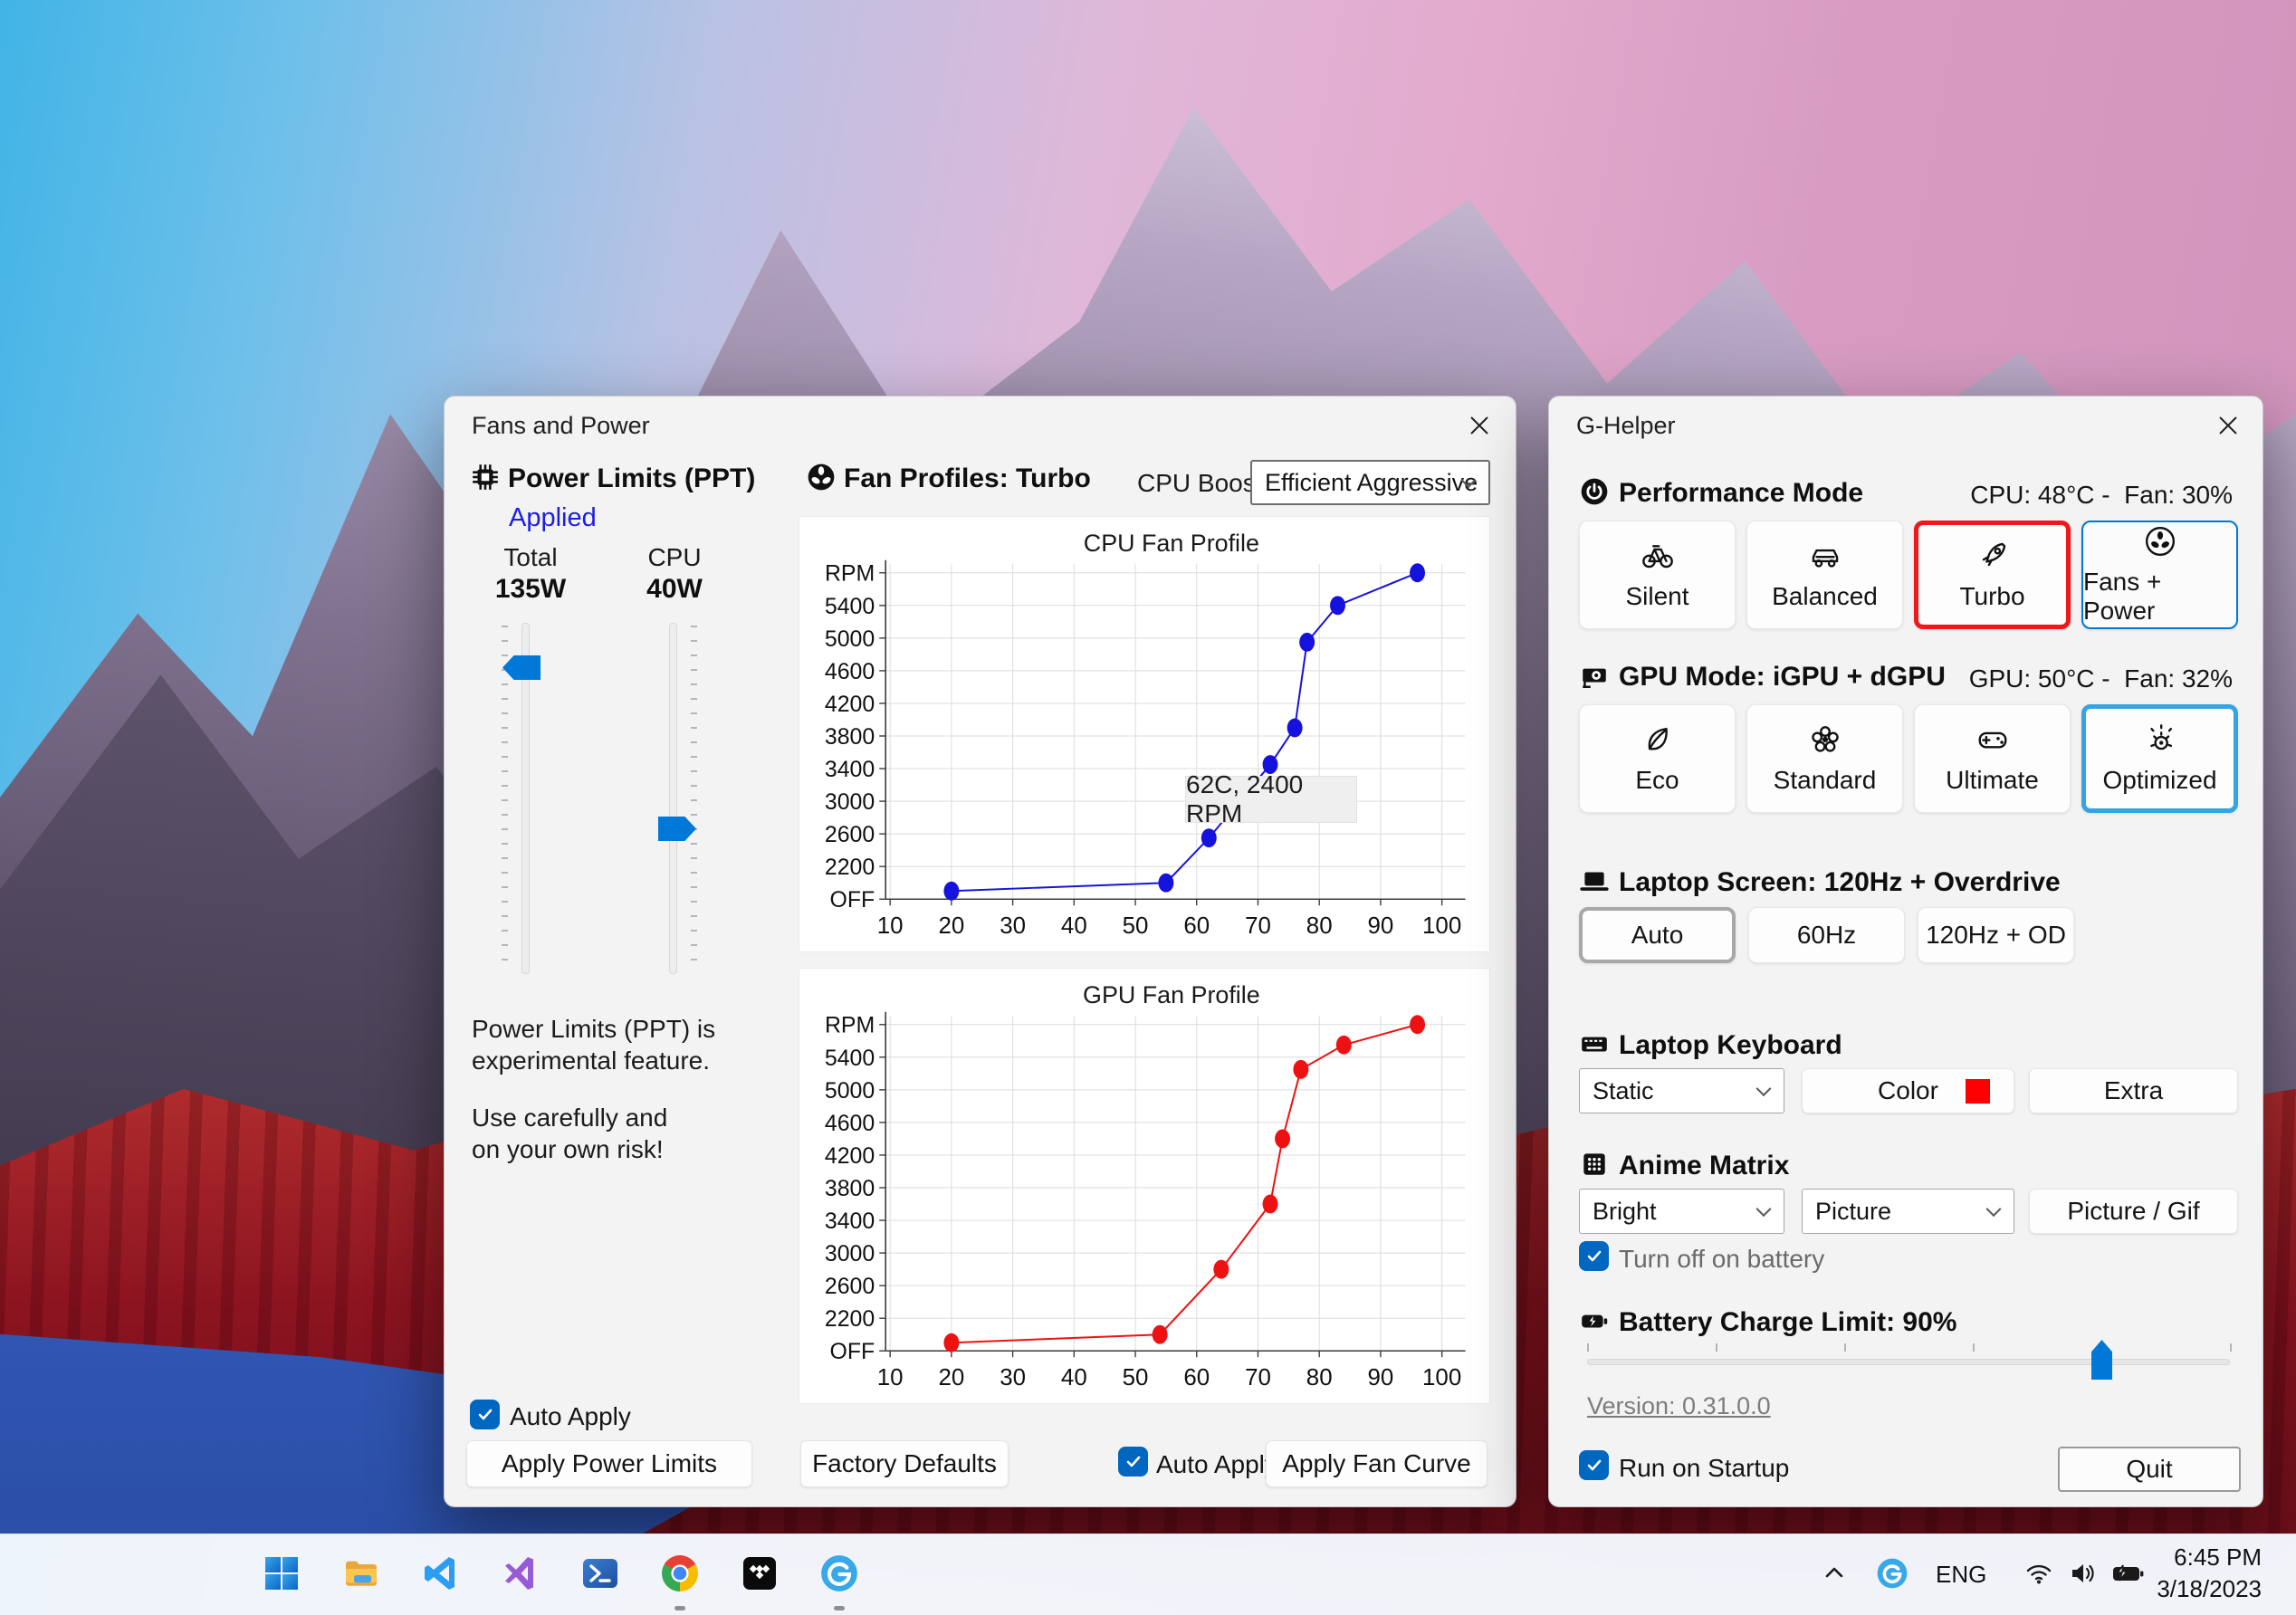 This screenshot has width=2296, height=1615. Describe the element at coordinates (1992, 780) in the screenshot. I see `ultimate-label: Ultimate` at that location.